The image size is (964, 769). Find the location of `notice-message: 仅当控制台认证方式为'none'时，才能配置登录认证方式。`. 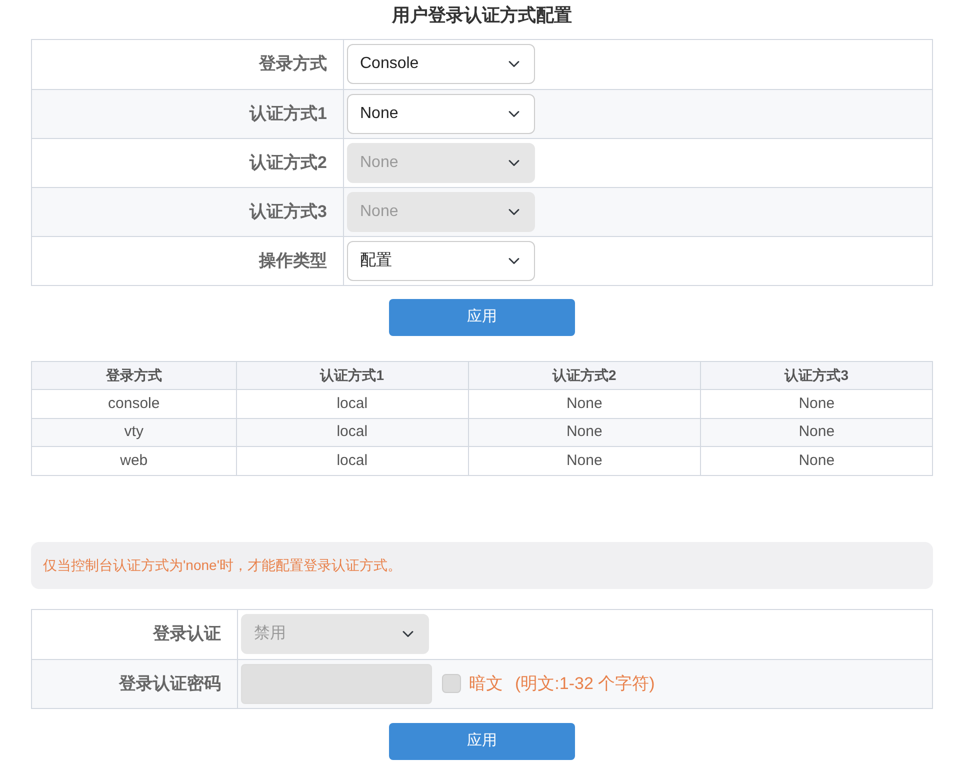

notice-message: 仅当控制台认证方式为'none'时，才能配置登录认证方式。 is located at coordinates (482, 565).